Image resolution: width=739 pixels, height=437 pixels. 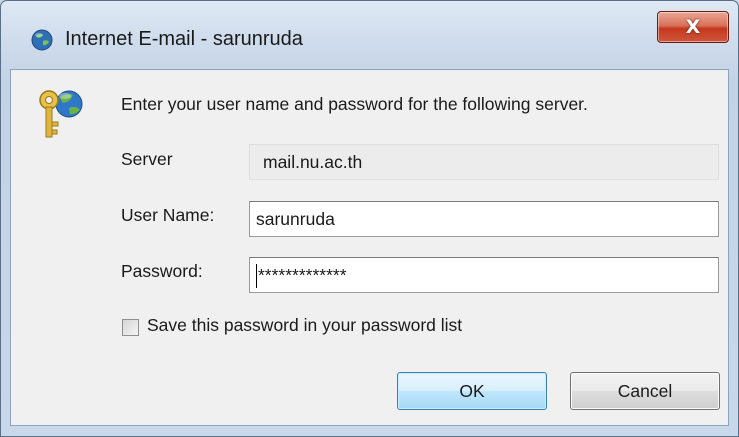 What do you see at coordinates (302, 275) in the screenshot?
I see `password-mask: *************` at bounding box center [302, 275].